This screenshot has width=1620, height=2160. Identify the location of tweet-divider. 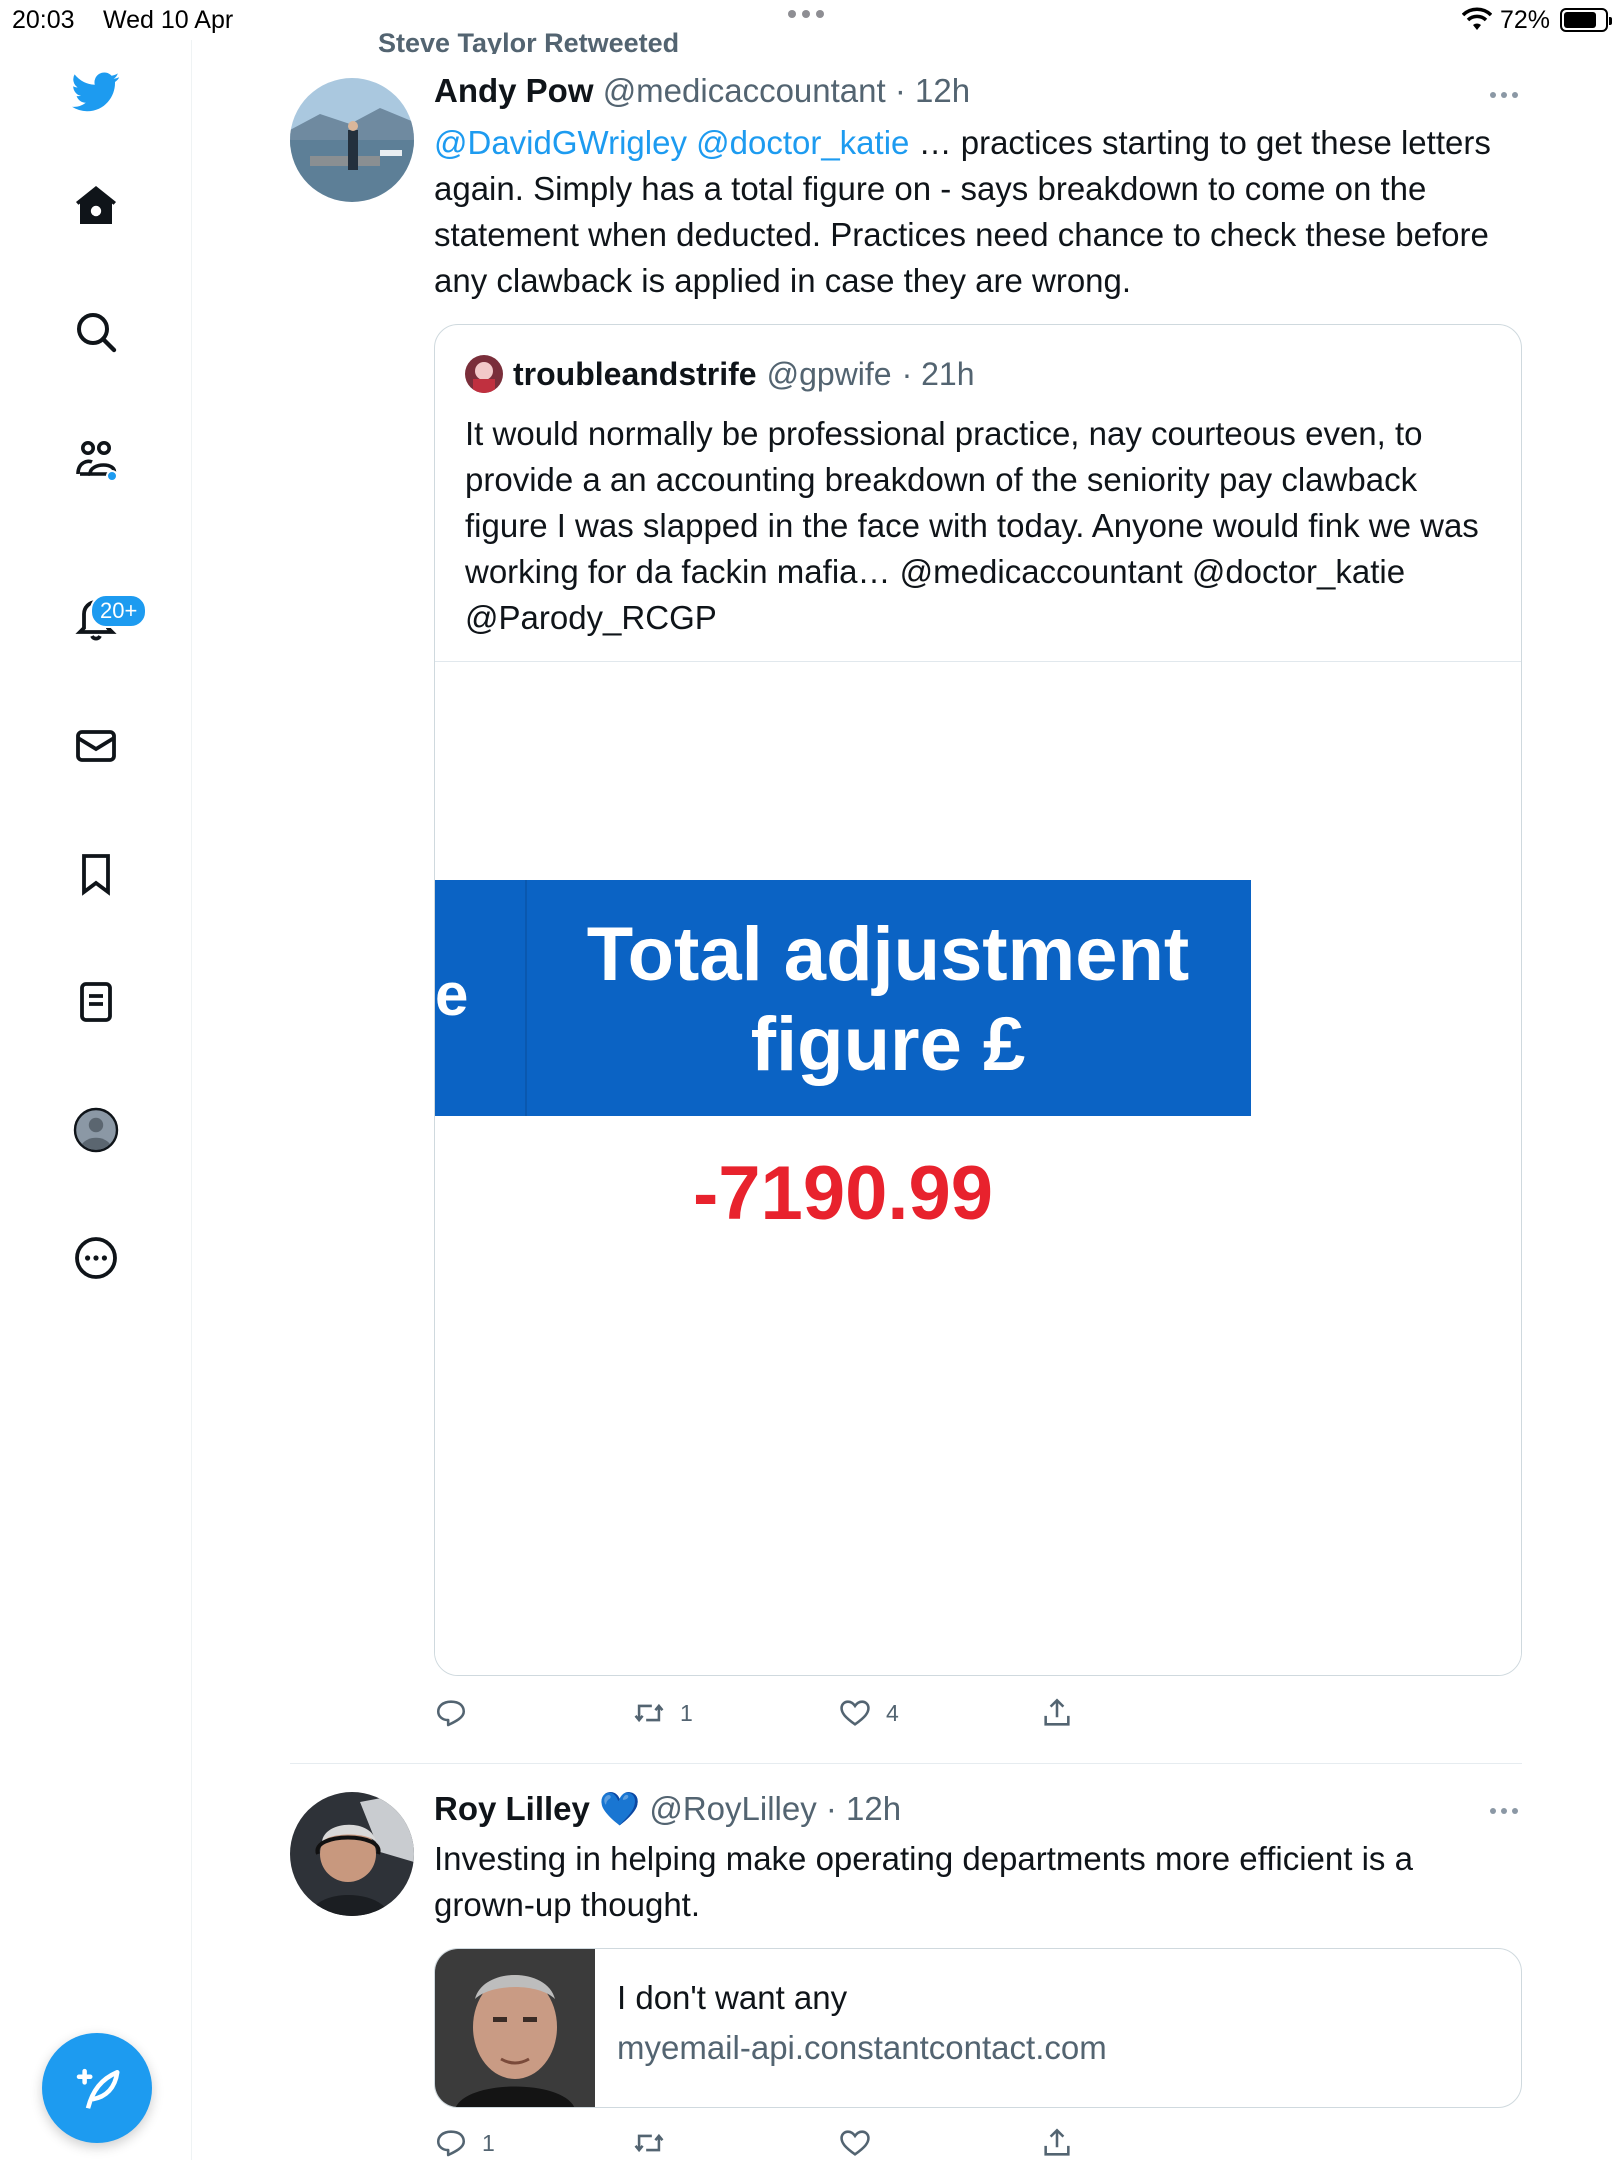
(906, 1763).